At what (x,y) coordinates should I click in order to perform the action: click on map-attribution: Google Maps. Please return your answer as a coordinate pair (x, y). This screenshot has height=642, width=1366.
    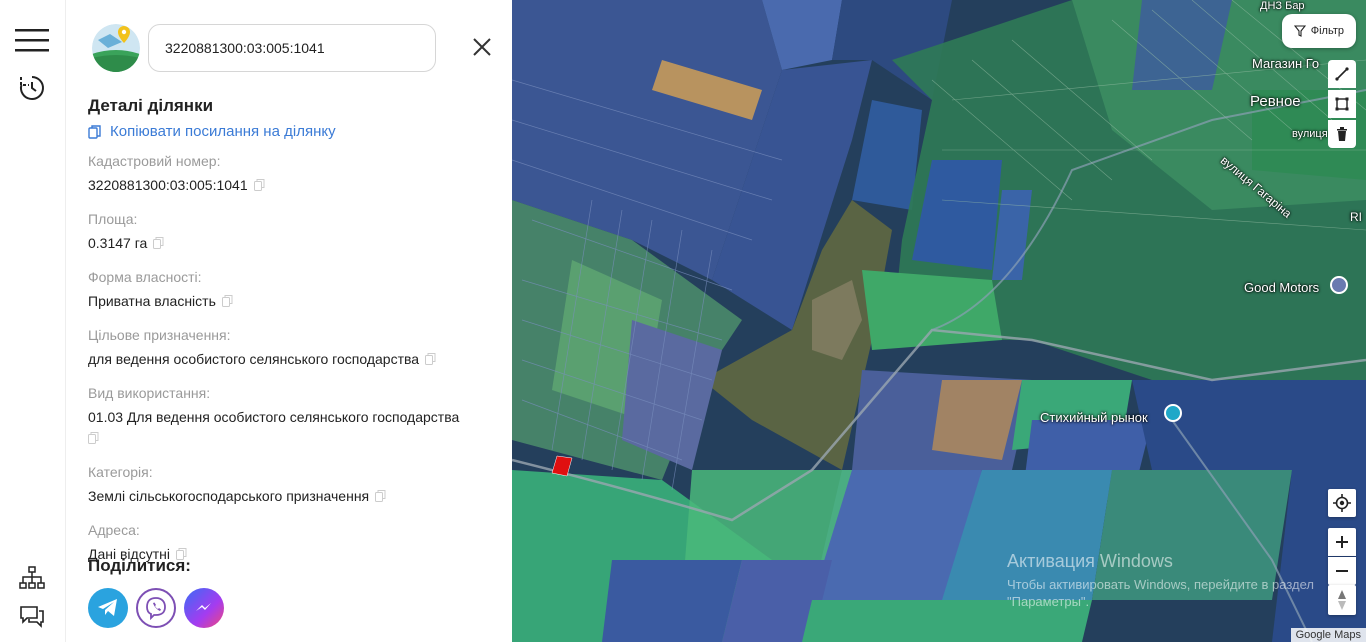
    Looking at the image, I should click on (1328, 635).